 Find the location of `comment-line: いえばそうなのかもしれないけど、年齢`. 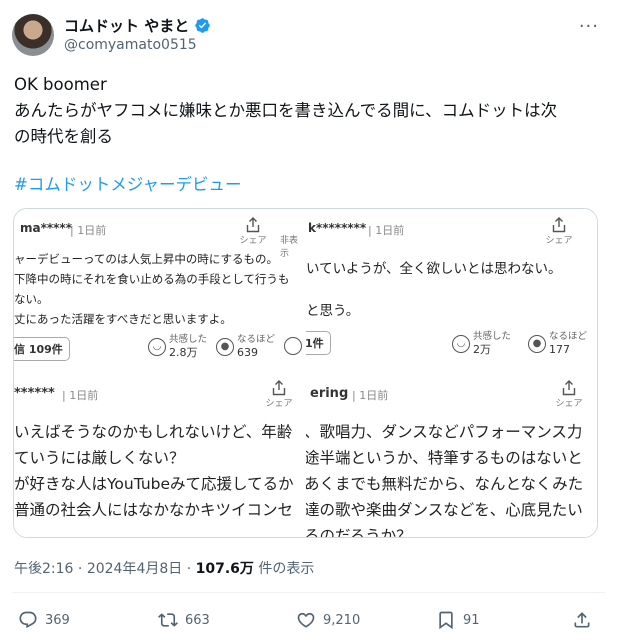

comment-line: いえばそうなのかもしれないけど、年齢 is located at coordinates (153, 432).